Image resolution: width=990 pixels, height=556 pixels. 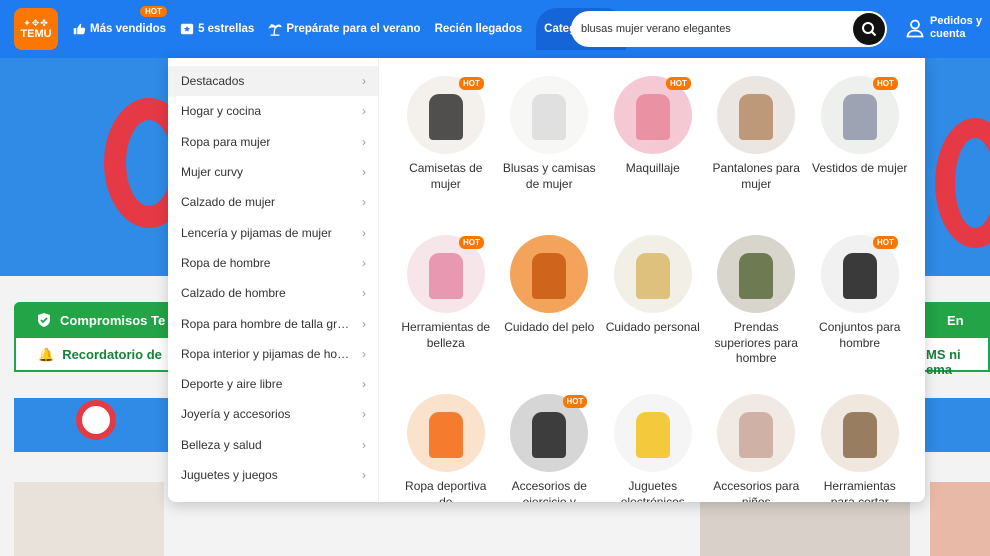 I want to click on subcategory-tile: Blusas y camisas de mujer, so click(x=550, y=155).